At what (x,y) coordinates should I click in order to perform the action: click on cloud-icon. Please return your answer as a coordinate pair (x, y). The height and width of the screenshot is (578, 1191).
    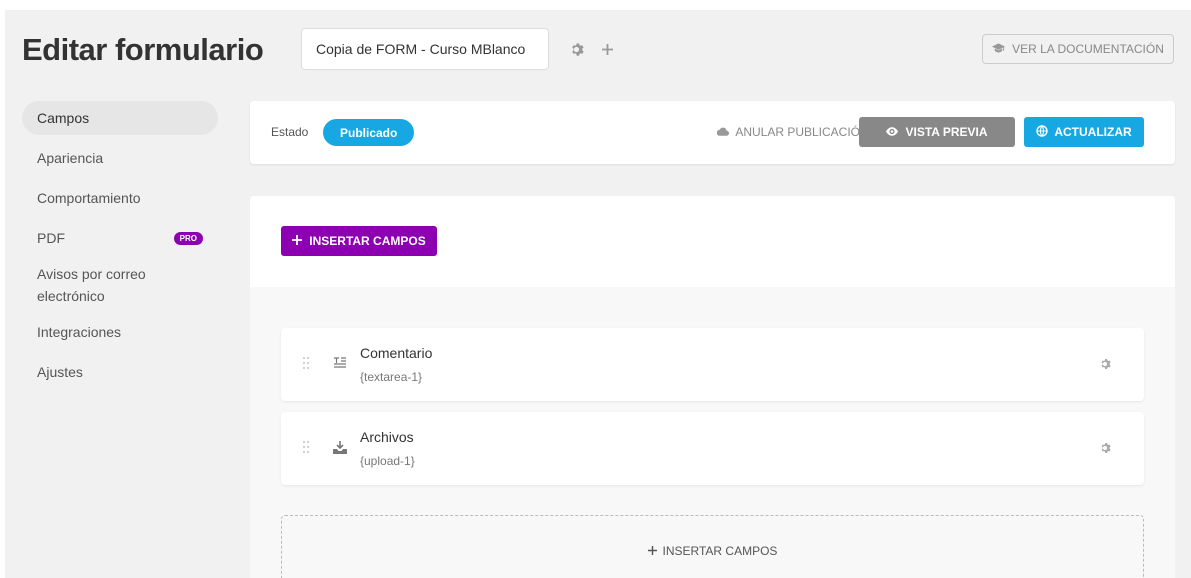
    Looking at the image, I should click on (723, 132).